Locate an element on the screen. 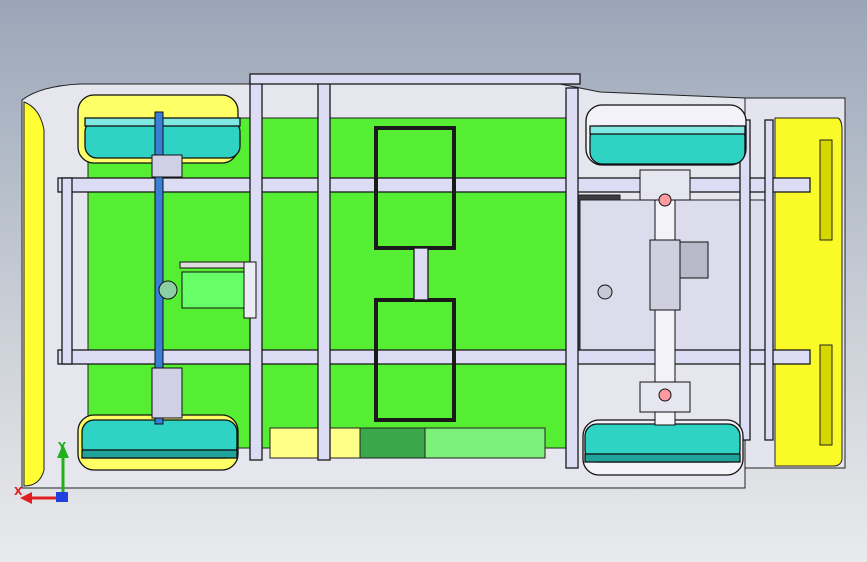  x-axis-label: X is located at coordinates (18, 491).